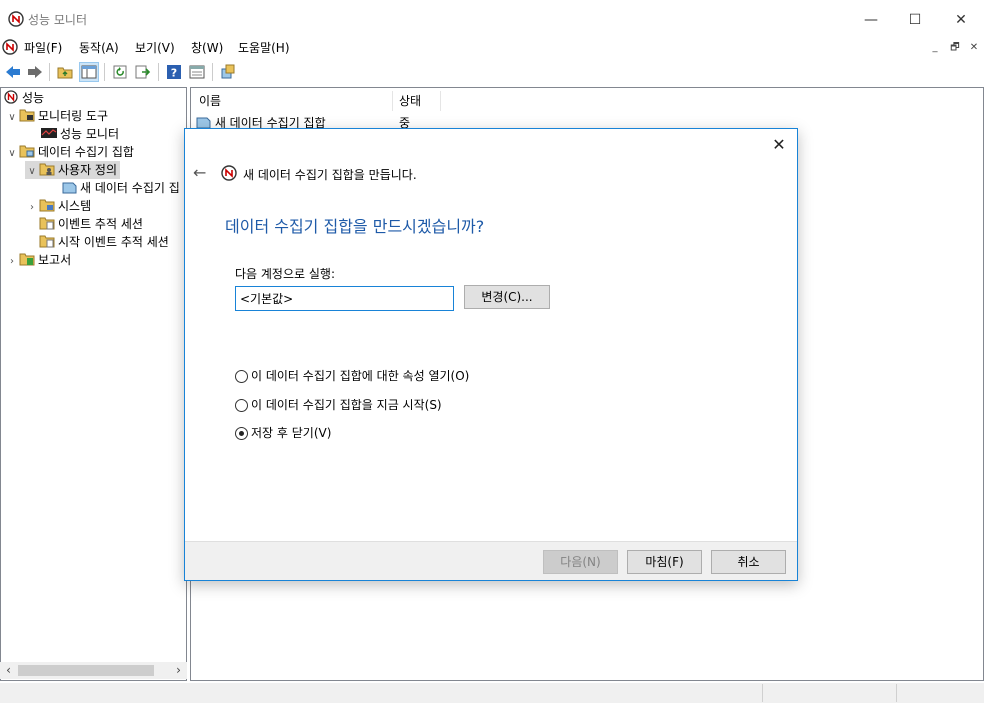  What do you see at coordinates (871, 20) in the screenshot?
I see `minimize-button: —` at bounding box center [871, 20].